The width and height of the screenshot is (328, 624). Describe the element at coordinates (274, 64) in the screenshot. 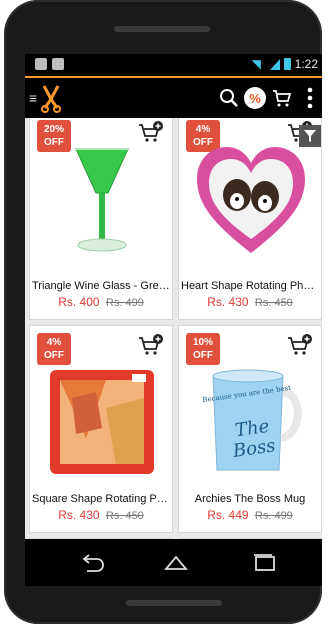

I see `signal-icon` at that location.